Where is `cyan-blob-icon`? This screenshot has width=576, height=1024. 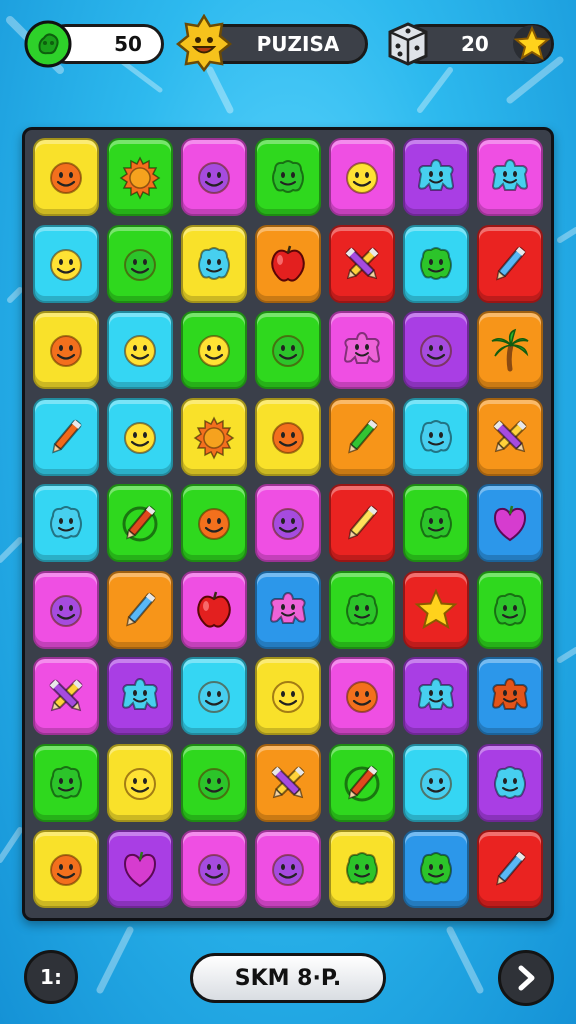
cyan-blob-icon is located at coordinates (510, 782).